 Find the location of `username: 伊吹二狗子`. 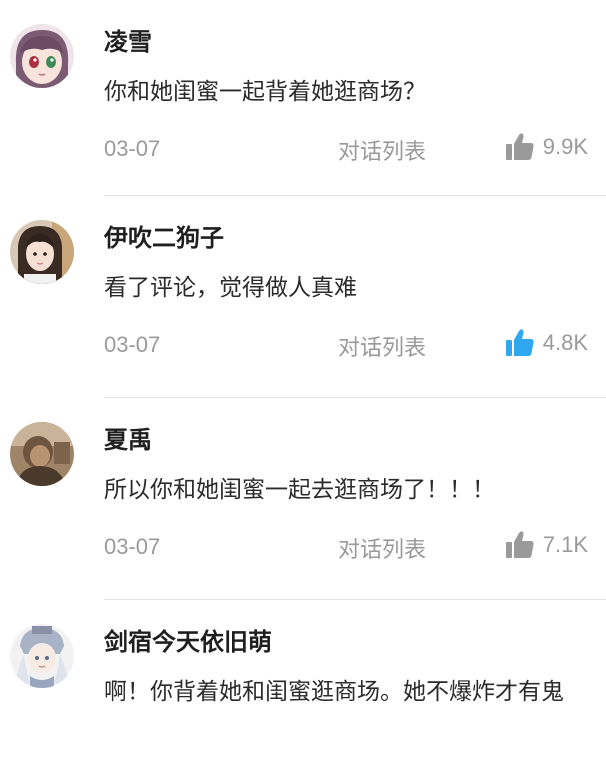

username: 伊吹二狗子 is located at coordinates (164, 235).